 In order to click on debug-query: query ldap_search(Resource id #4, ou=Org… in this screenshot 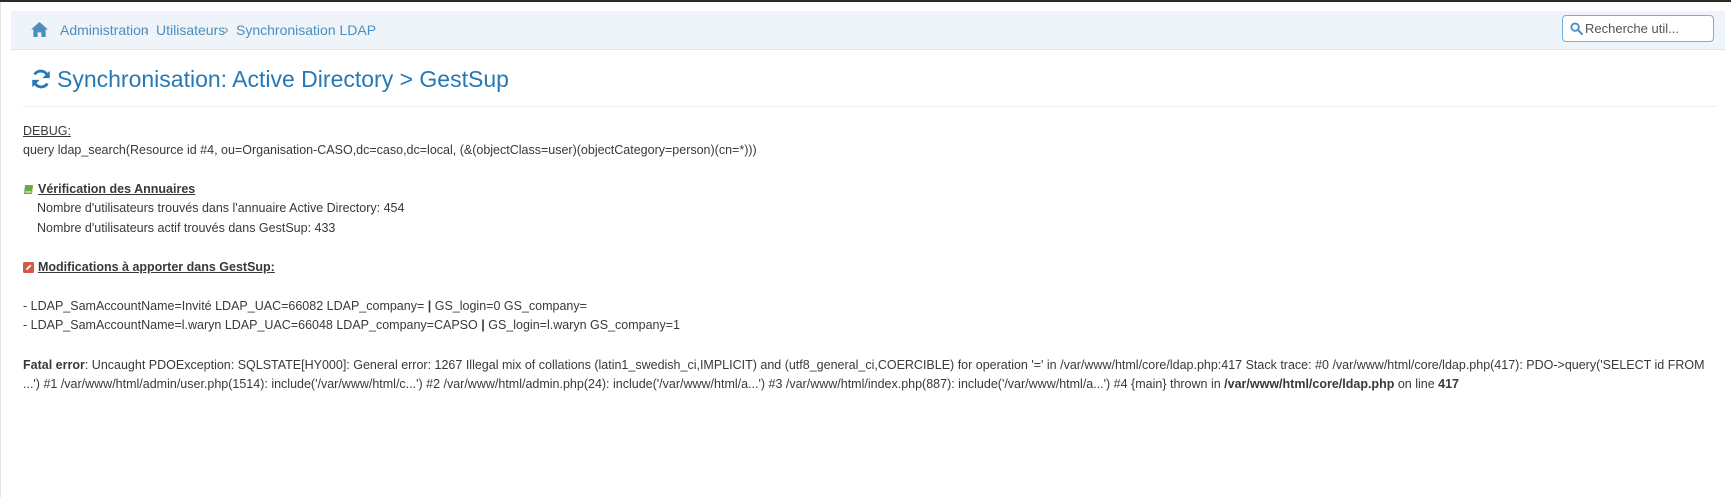, I will do `click(390, 150)`.